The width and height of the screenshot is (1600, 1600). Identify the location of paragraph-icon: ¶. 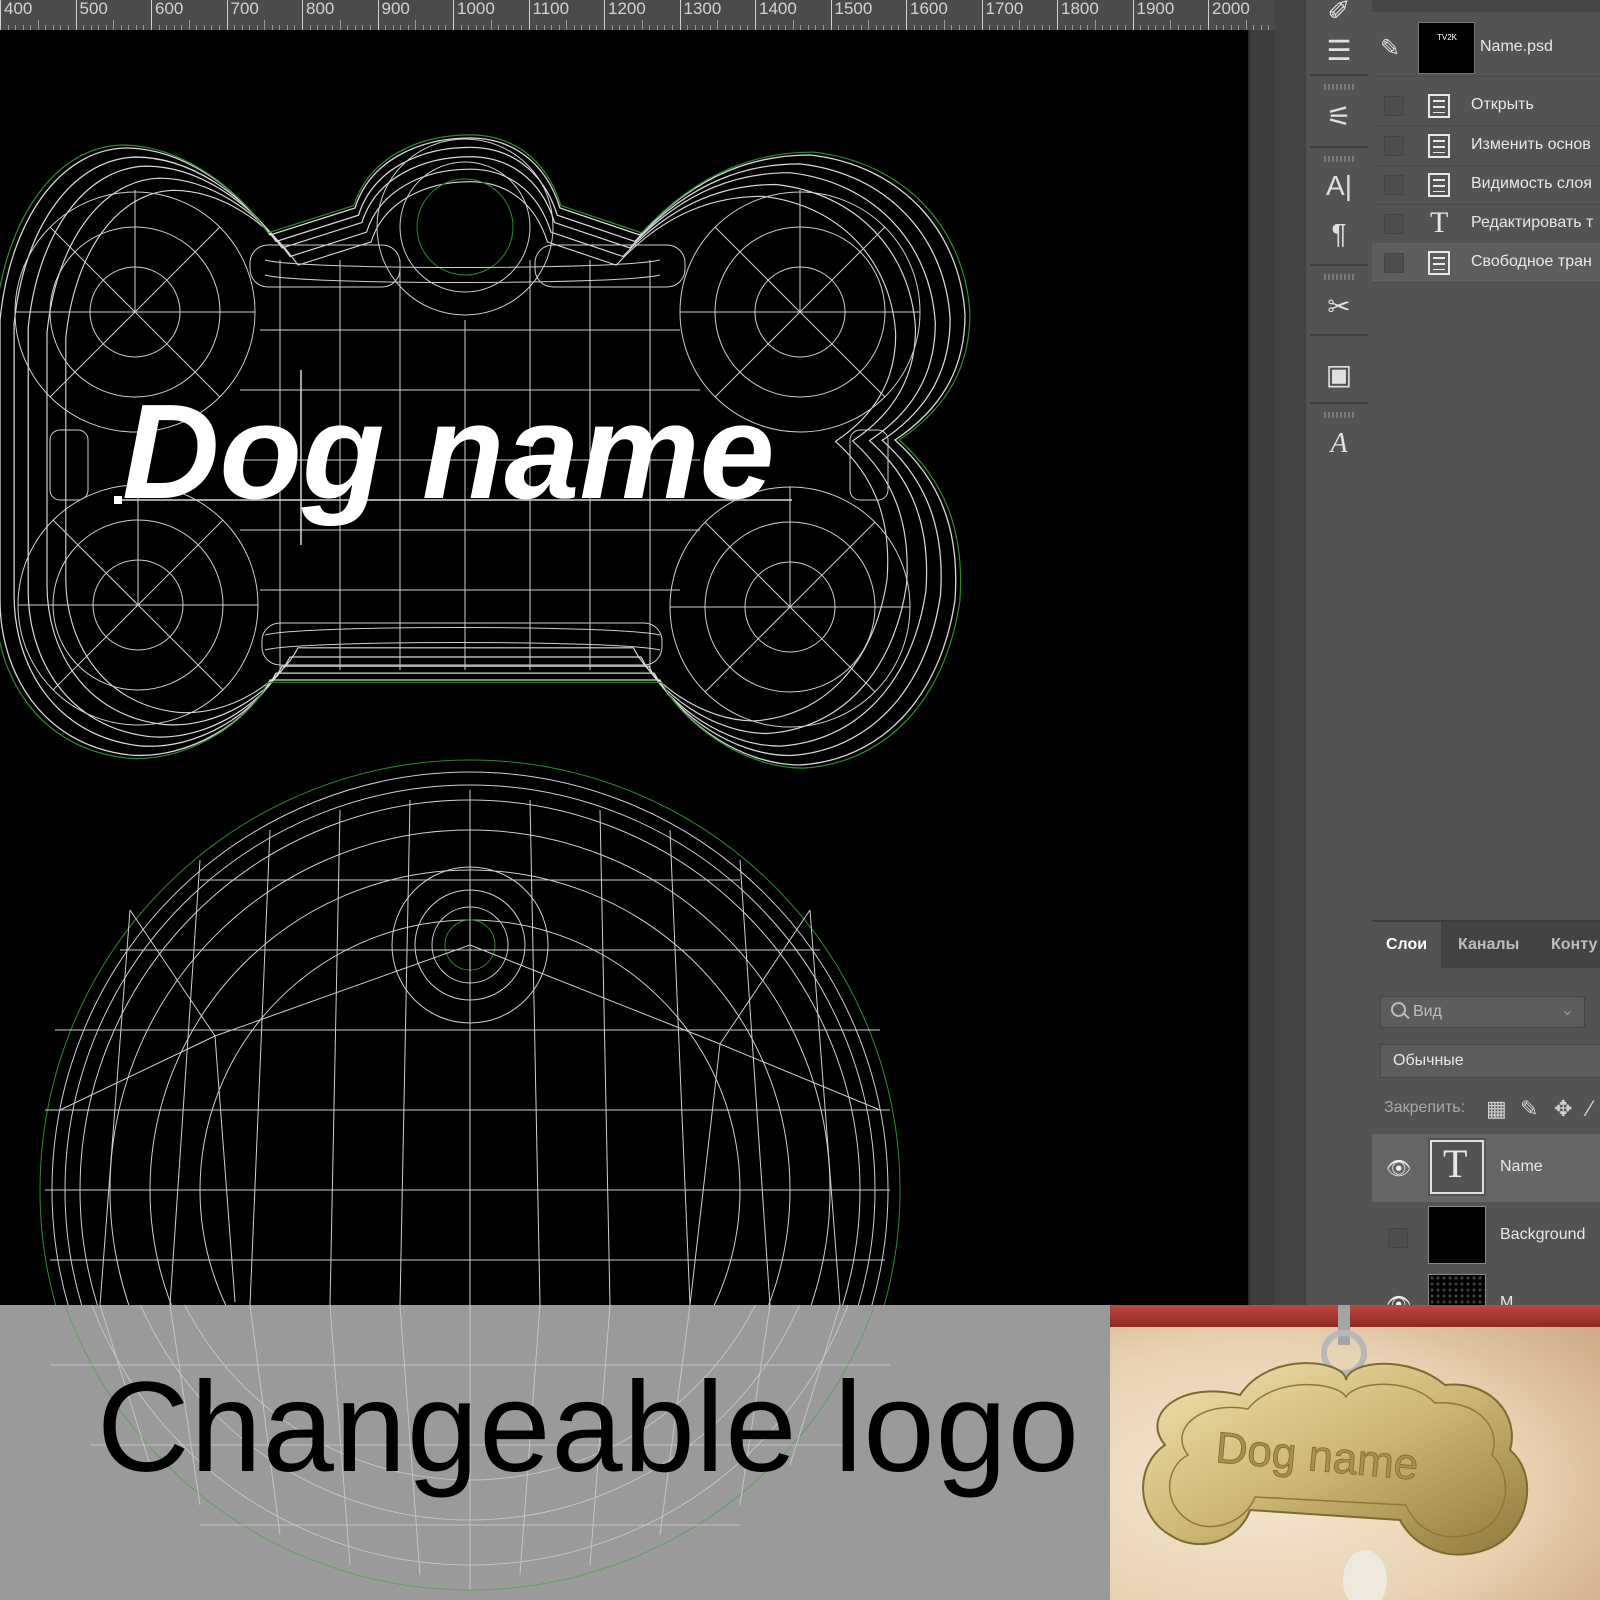
(1339, 234).